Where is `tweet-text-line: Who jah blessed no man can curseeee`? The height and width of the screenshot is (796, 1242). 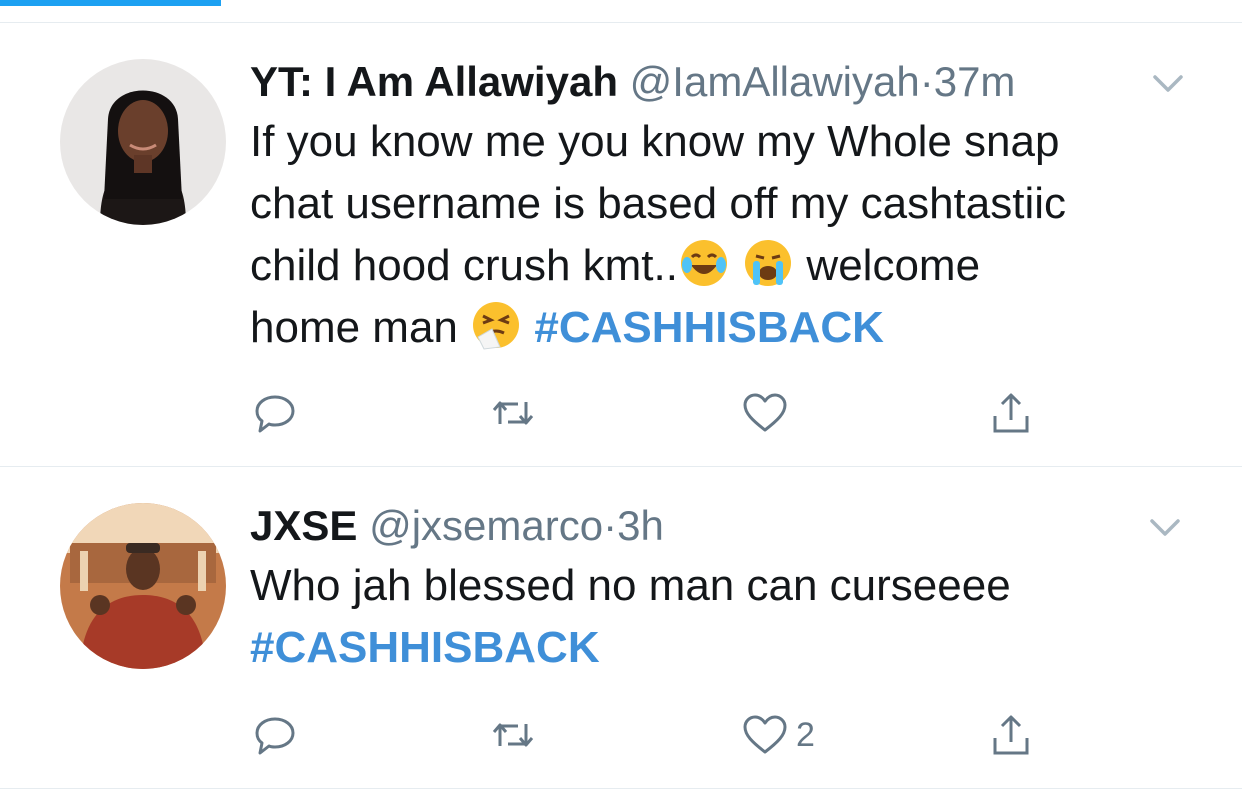
tweet-text-line: Who jah blessed no man can curseeee is located at coordinates (630, 585).